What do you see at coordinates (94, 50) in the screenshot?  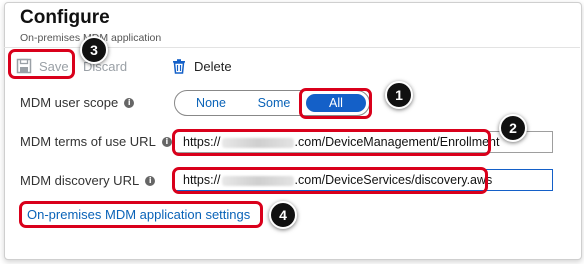 I see `callout-badge-3: 3` at bounding box center [94, 50].